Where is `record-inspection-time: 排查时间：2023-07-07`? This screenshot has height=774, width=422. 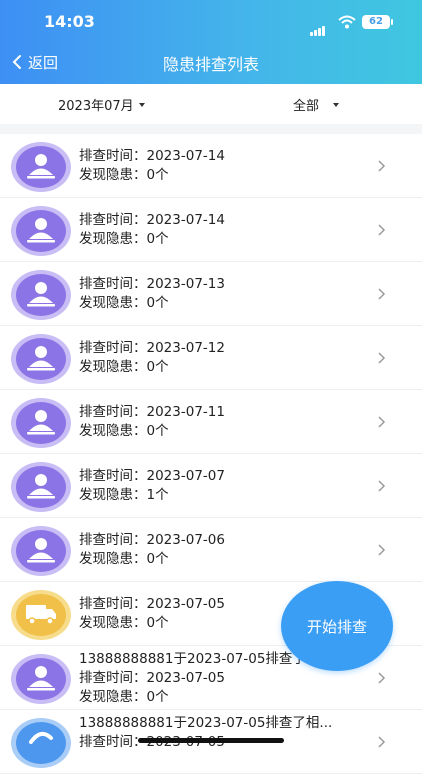
record-inspection-time: 排查时间：2023-07-07 is located at coordinates (152, 476).